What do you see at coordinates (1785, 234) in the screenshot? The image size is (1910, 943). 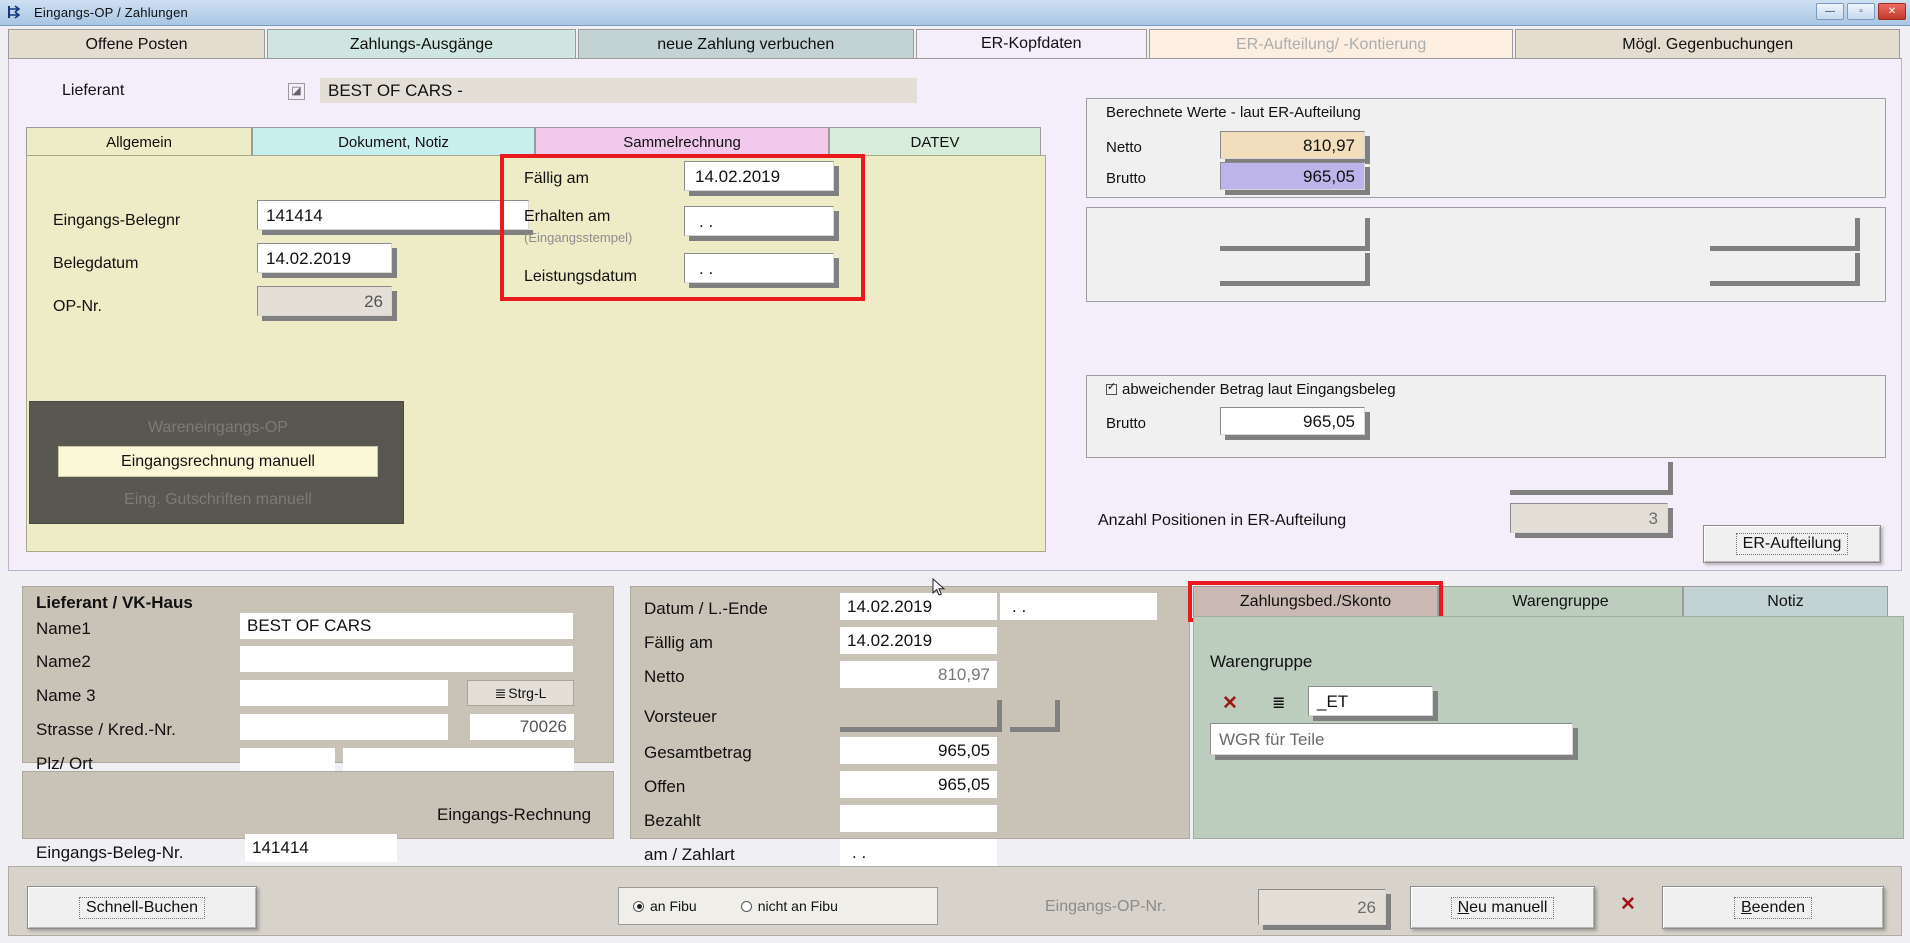 I see `empty-field-c` at bounding box center [1785, 234].